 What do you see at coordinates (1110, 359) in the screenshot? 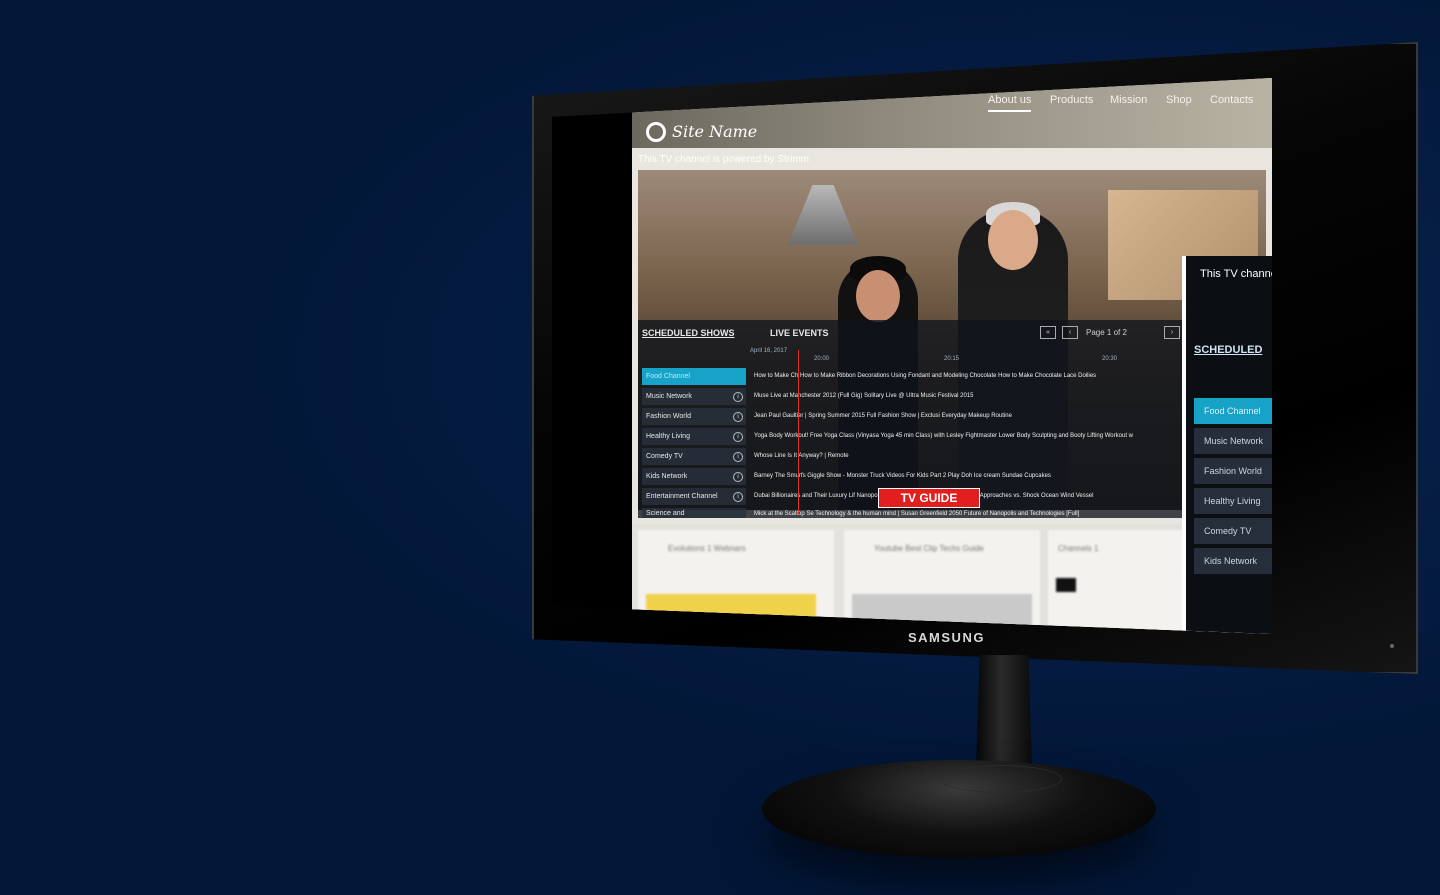
I see `time-tick: 20:30` at bounding box center [1110, 359].